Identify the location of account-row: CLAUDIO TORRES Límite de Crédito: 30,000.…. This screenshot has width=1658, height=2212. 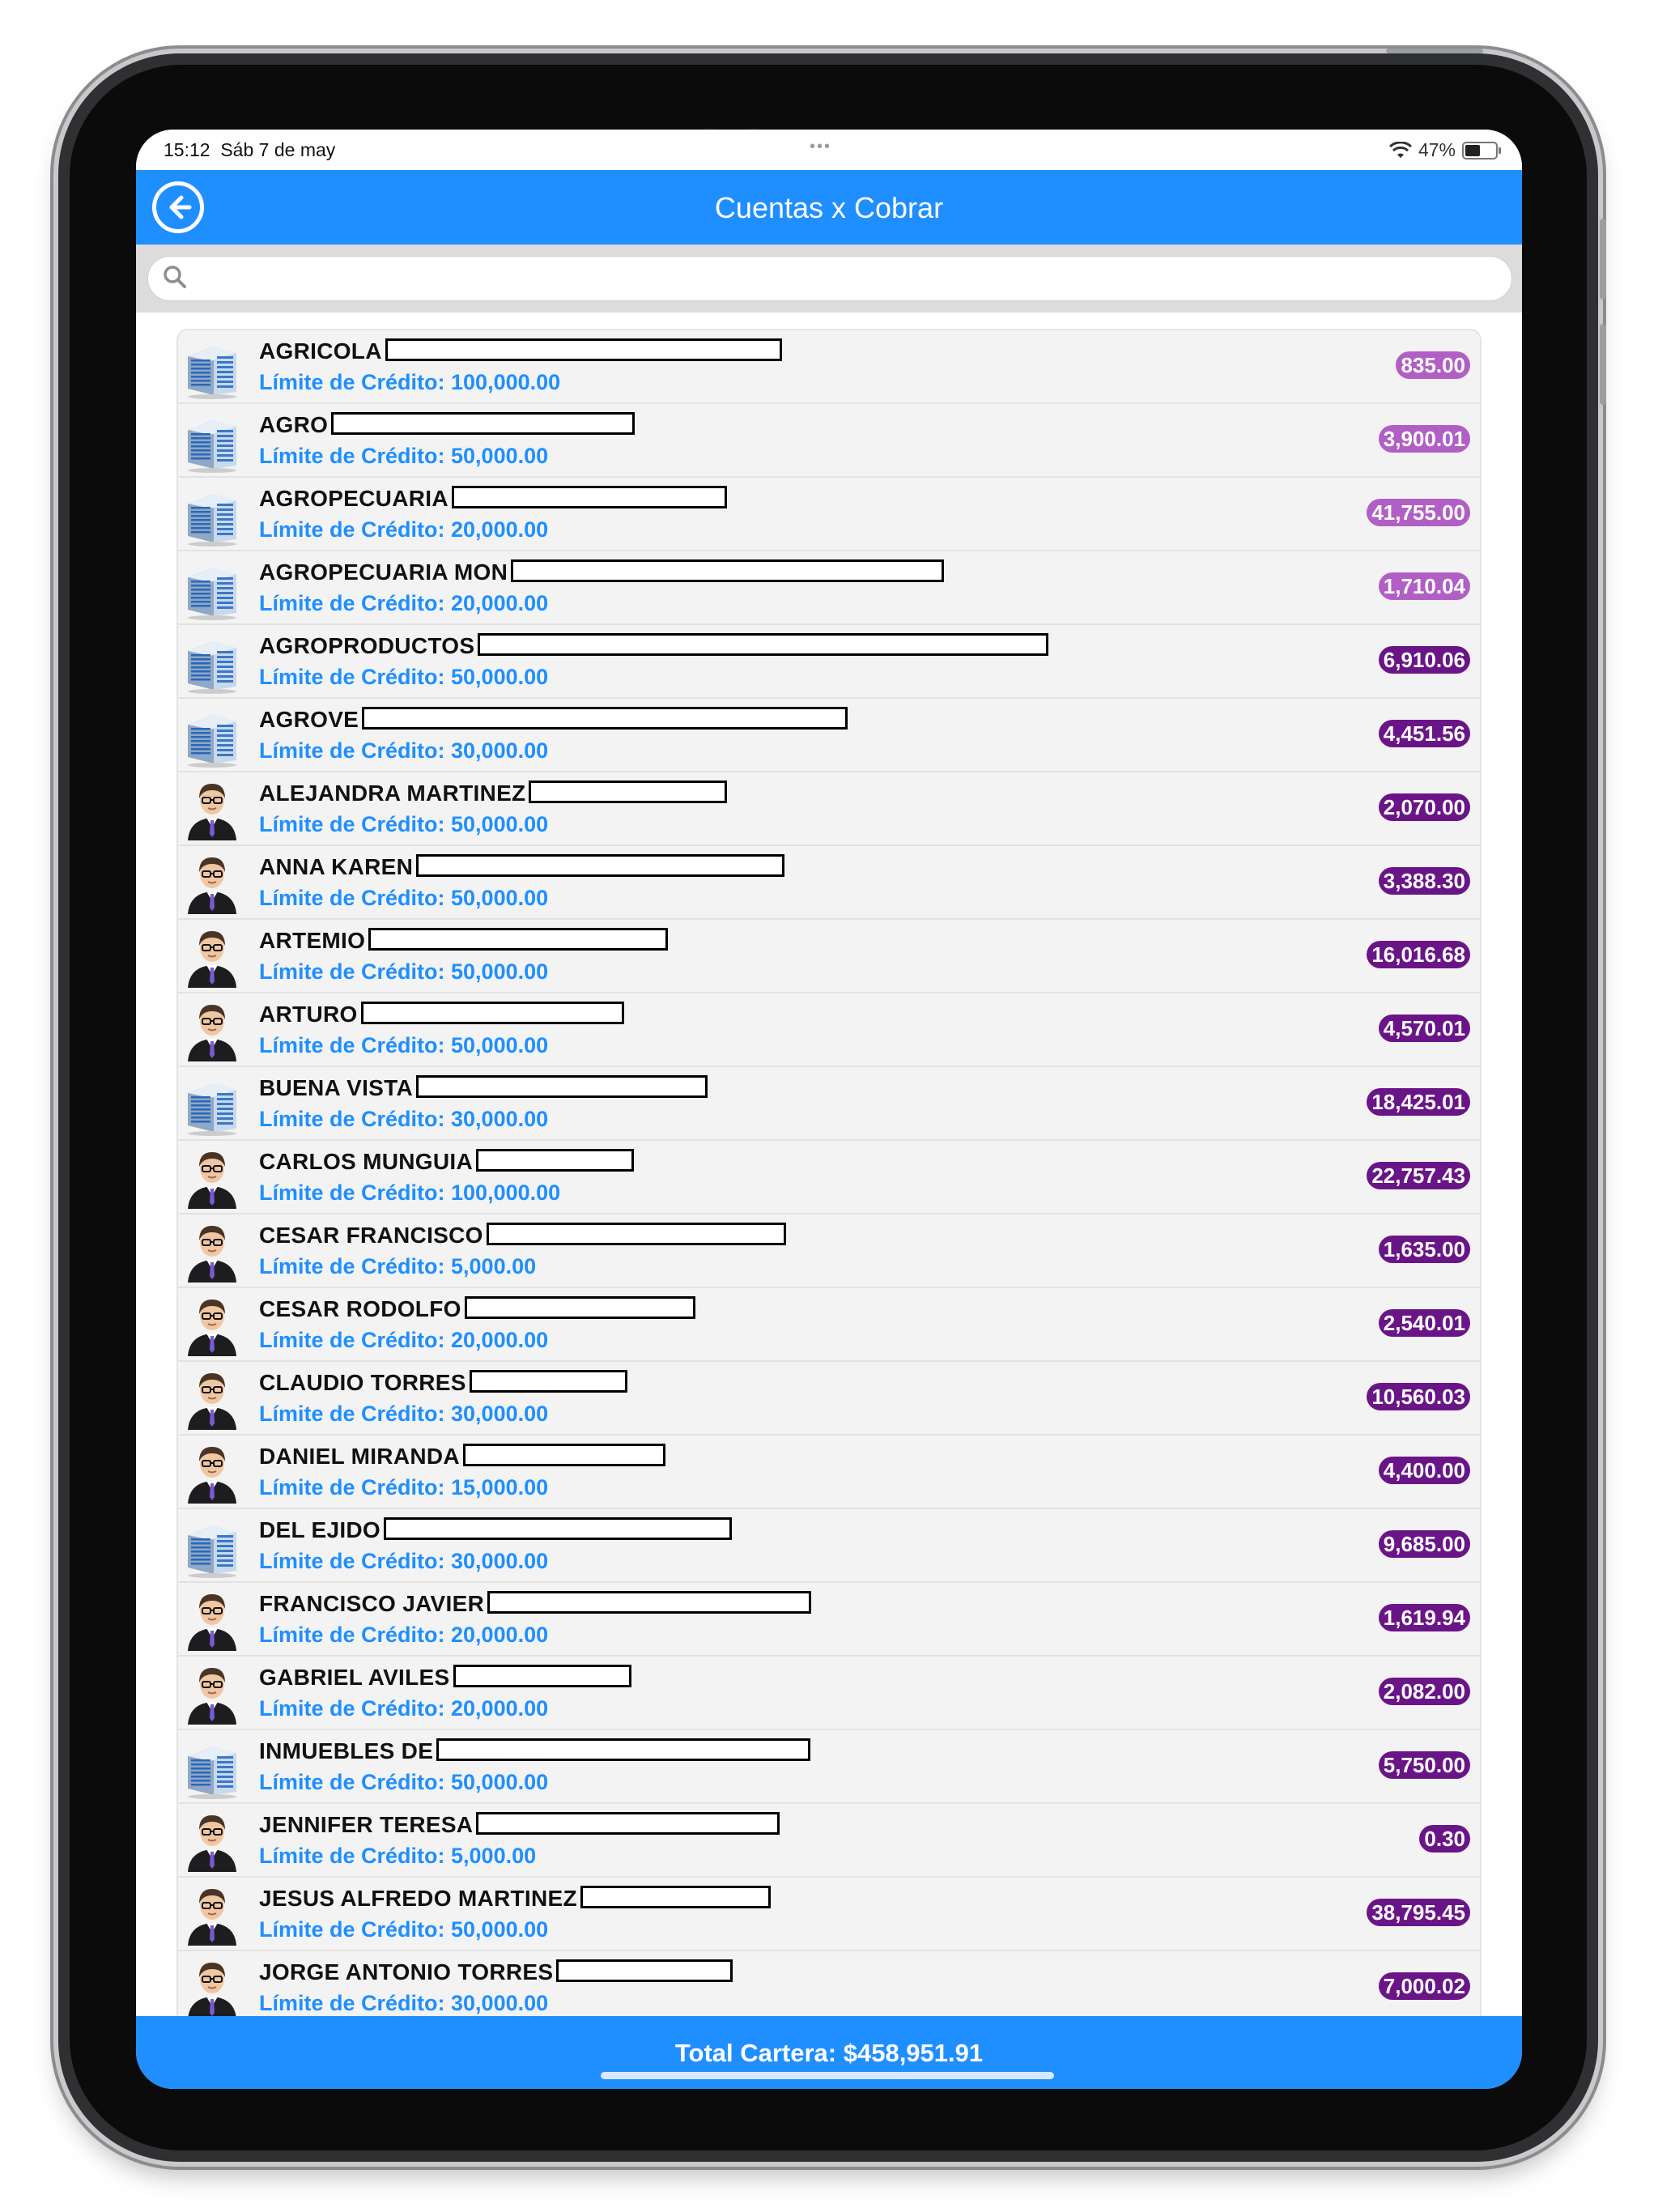
(829, 1399).